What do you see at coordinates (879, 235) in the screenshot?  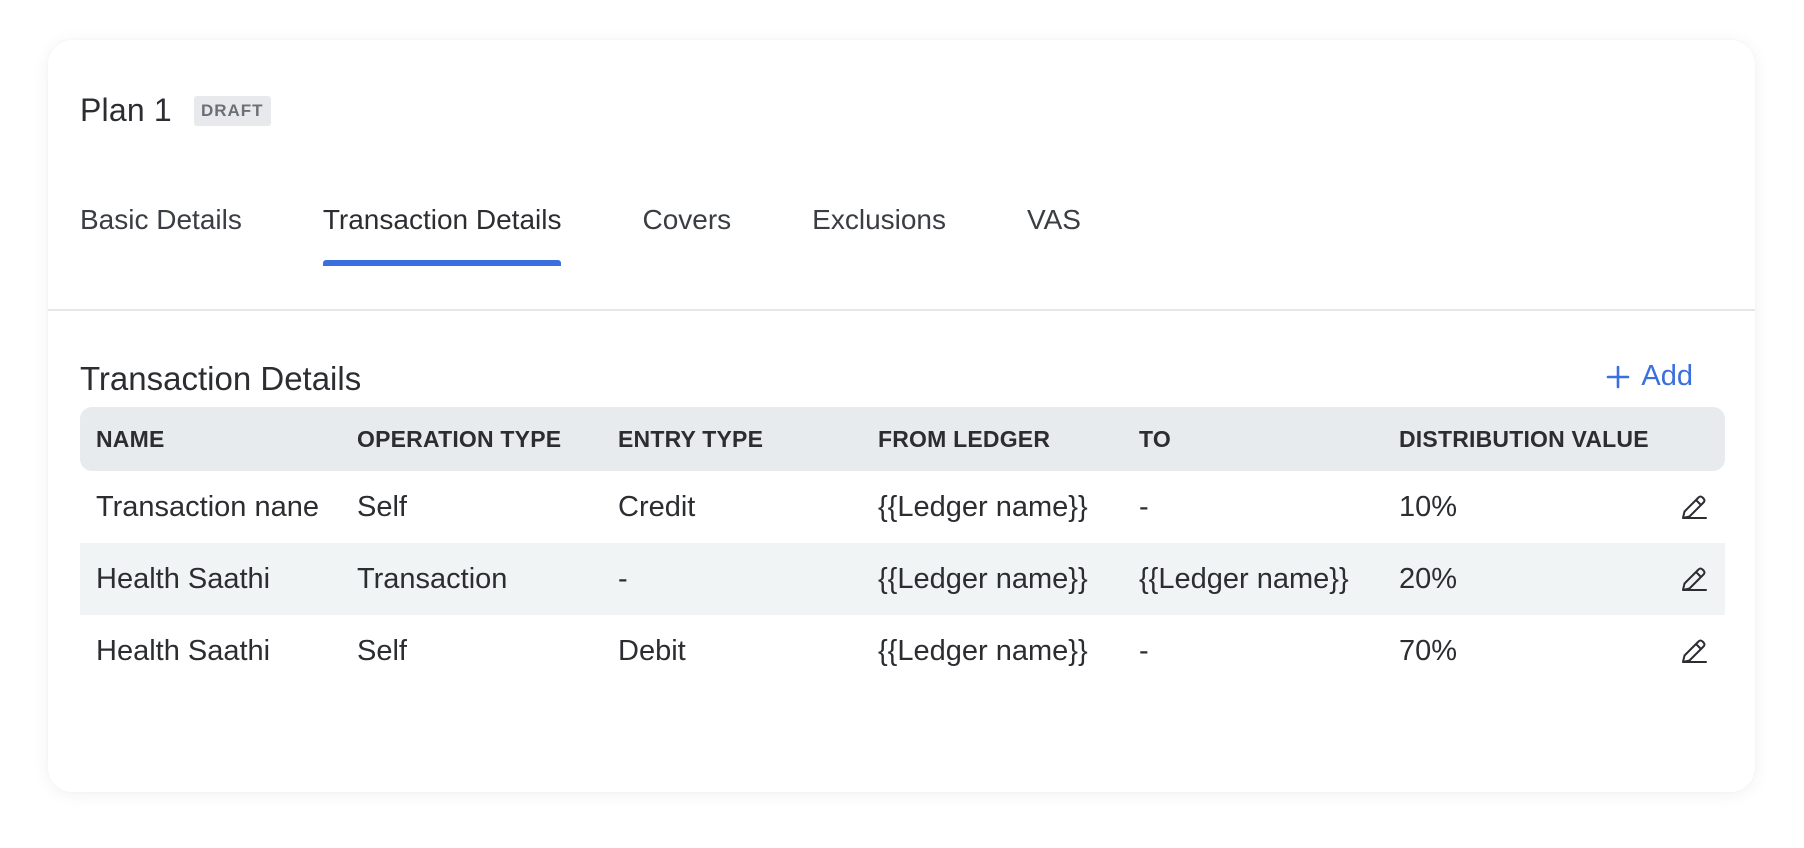 I see `tab-exclusions: Exclusions` at bounding box center [879, 235].